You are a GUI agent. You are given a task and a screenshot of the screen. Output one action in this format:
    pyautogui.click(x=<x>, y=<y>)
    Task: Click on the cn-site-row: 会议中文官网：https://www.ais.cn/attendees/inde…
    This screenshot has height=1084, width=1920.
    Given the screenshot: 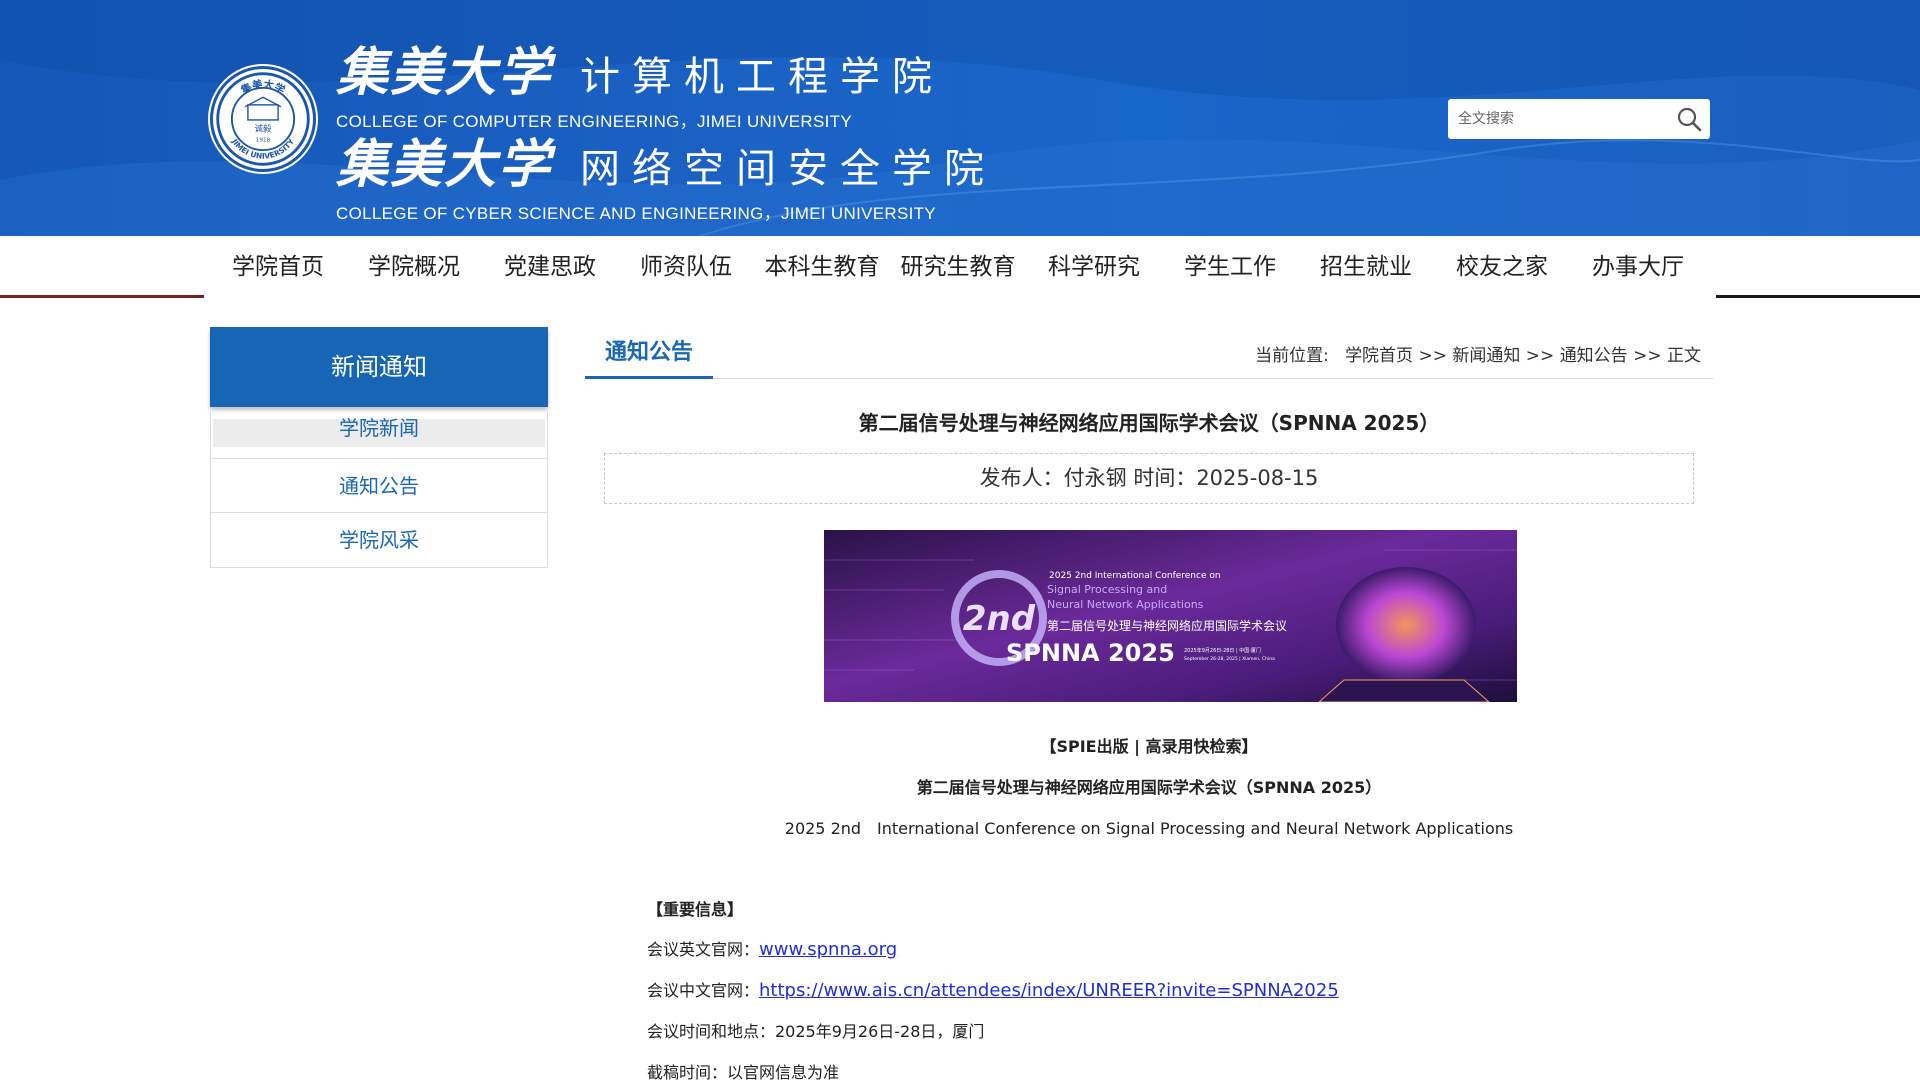 What is the action you would take?
    pyautogui.click(x=993, y=989)
    